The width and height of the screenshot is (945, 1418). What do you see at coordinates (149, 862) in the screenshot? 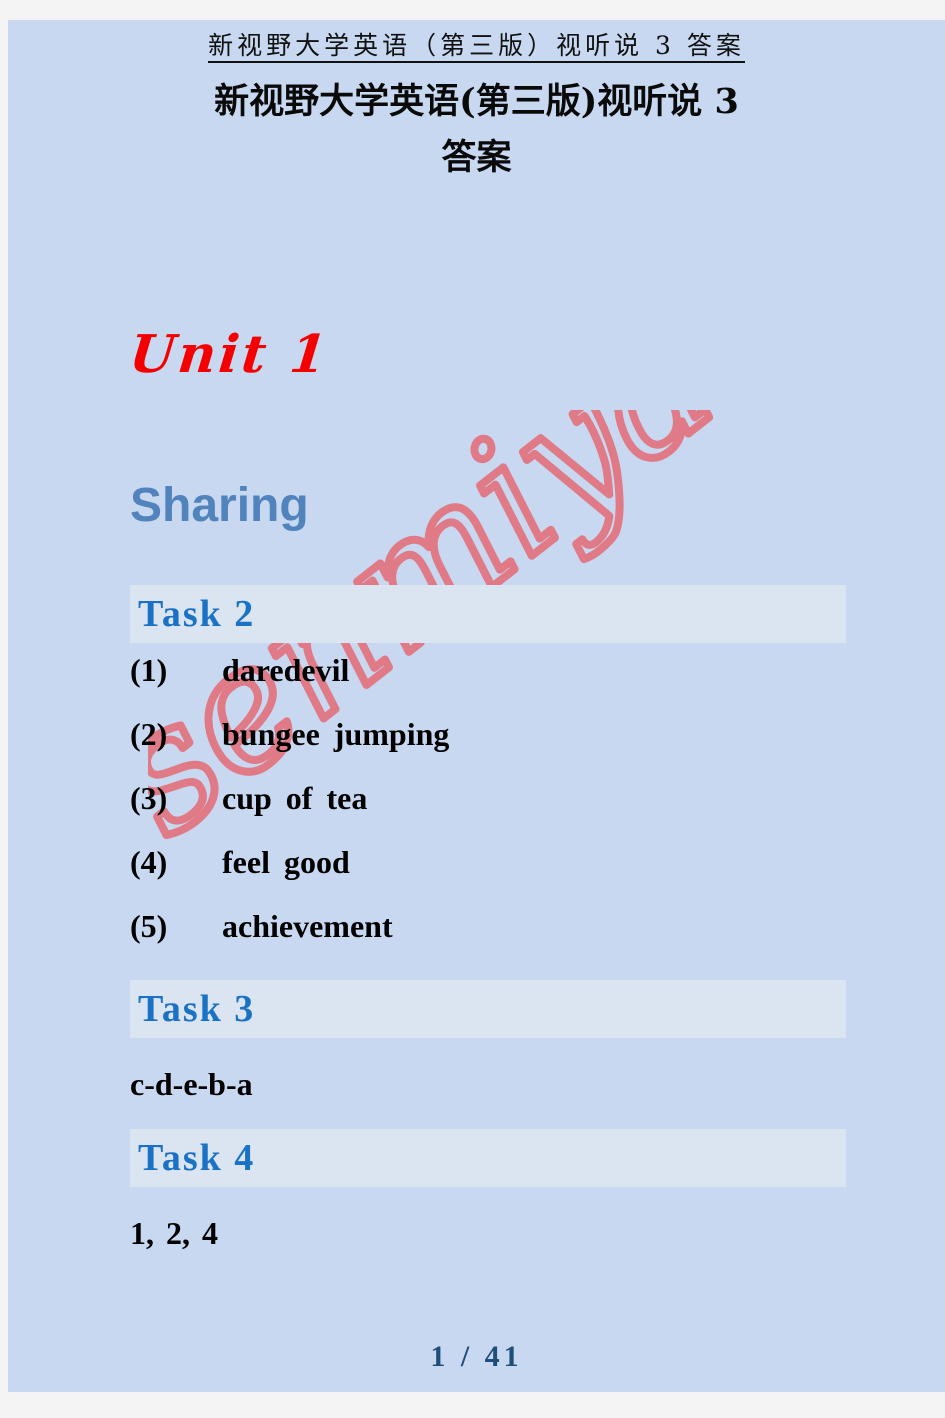
I see `answer-number: (4)` at bounding box center [149, 862].